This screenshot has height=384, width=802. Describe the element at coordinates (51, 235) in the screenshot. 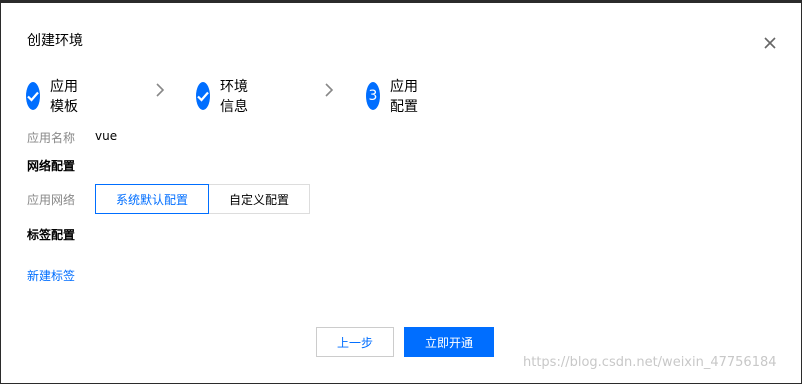

I see `tag-section-title: 标签配置` at that location.